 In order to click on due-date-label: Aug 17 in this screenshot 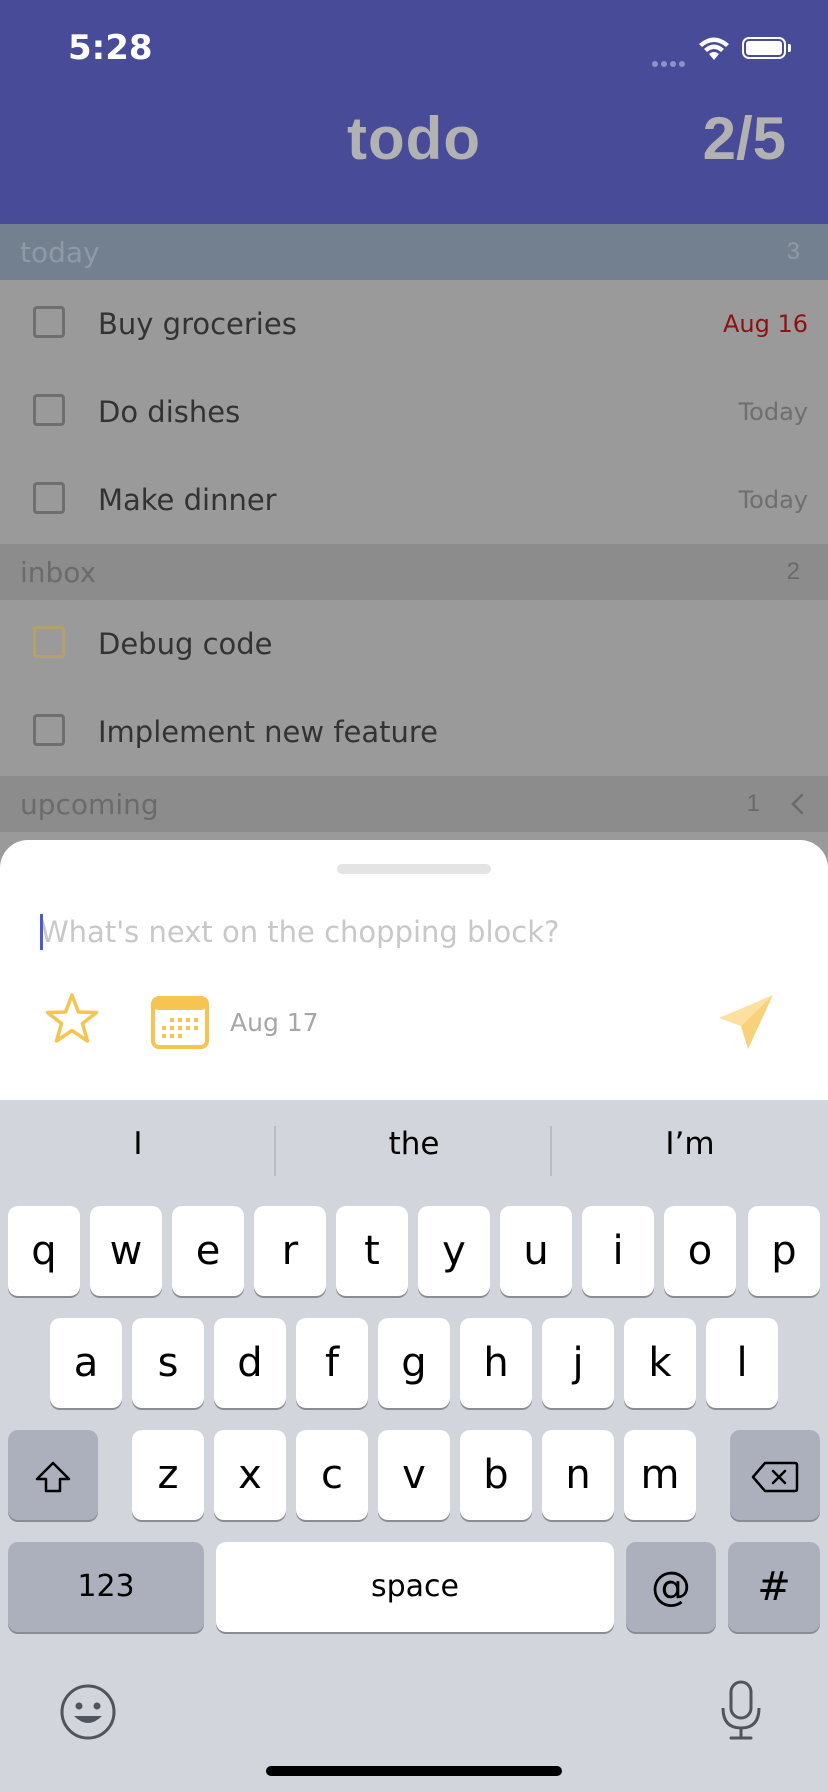, I will do `click(274, 1022)`.